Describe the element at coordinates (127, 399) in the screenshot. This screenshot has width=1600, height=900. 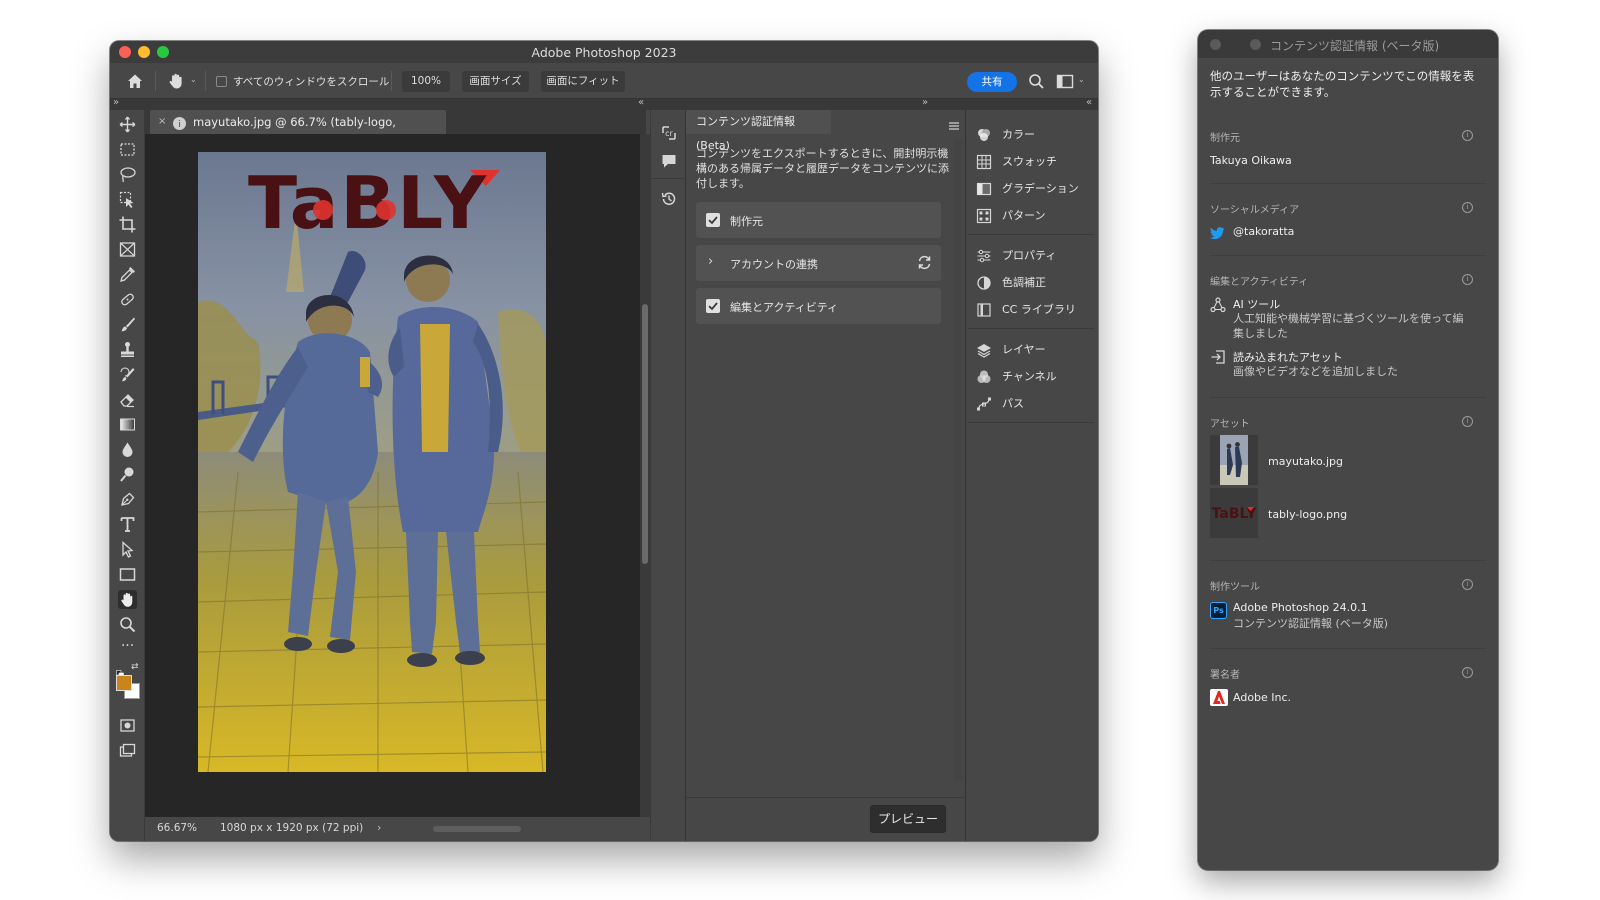
I see `eraser-tool-icon` at that location.